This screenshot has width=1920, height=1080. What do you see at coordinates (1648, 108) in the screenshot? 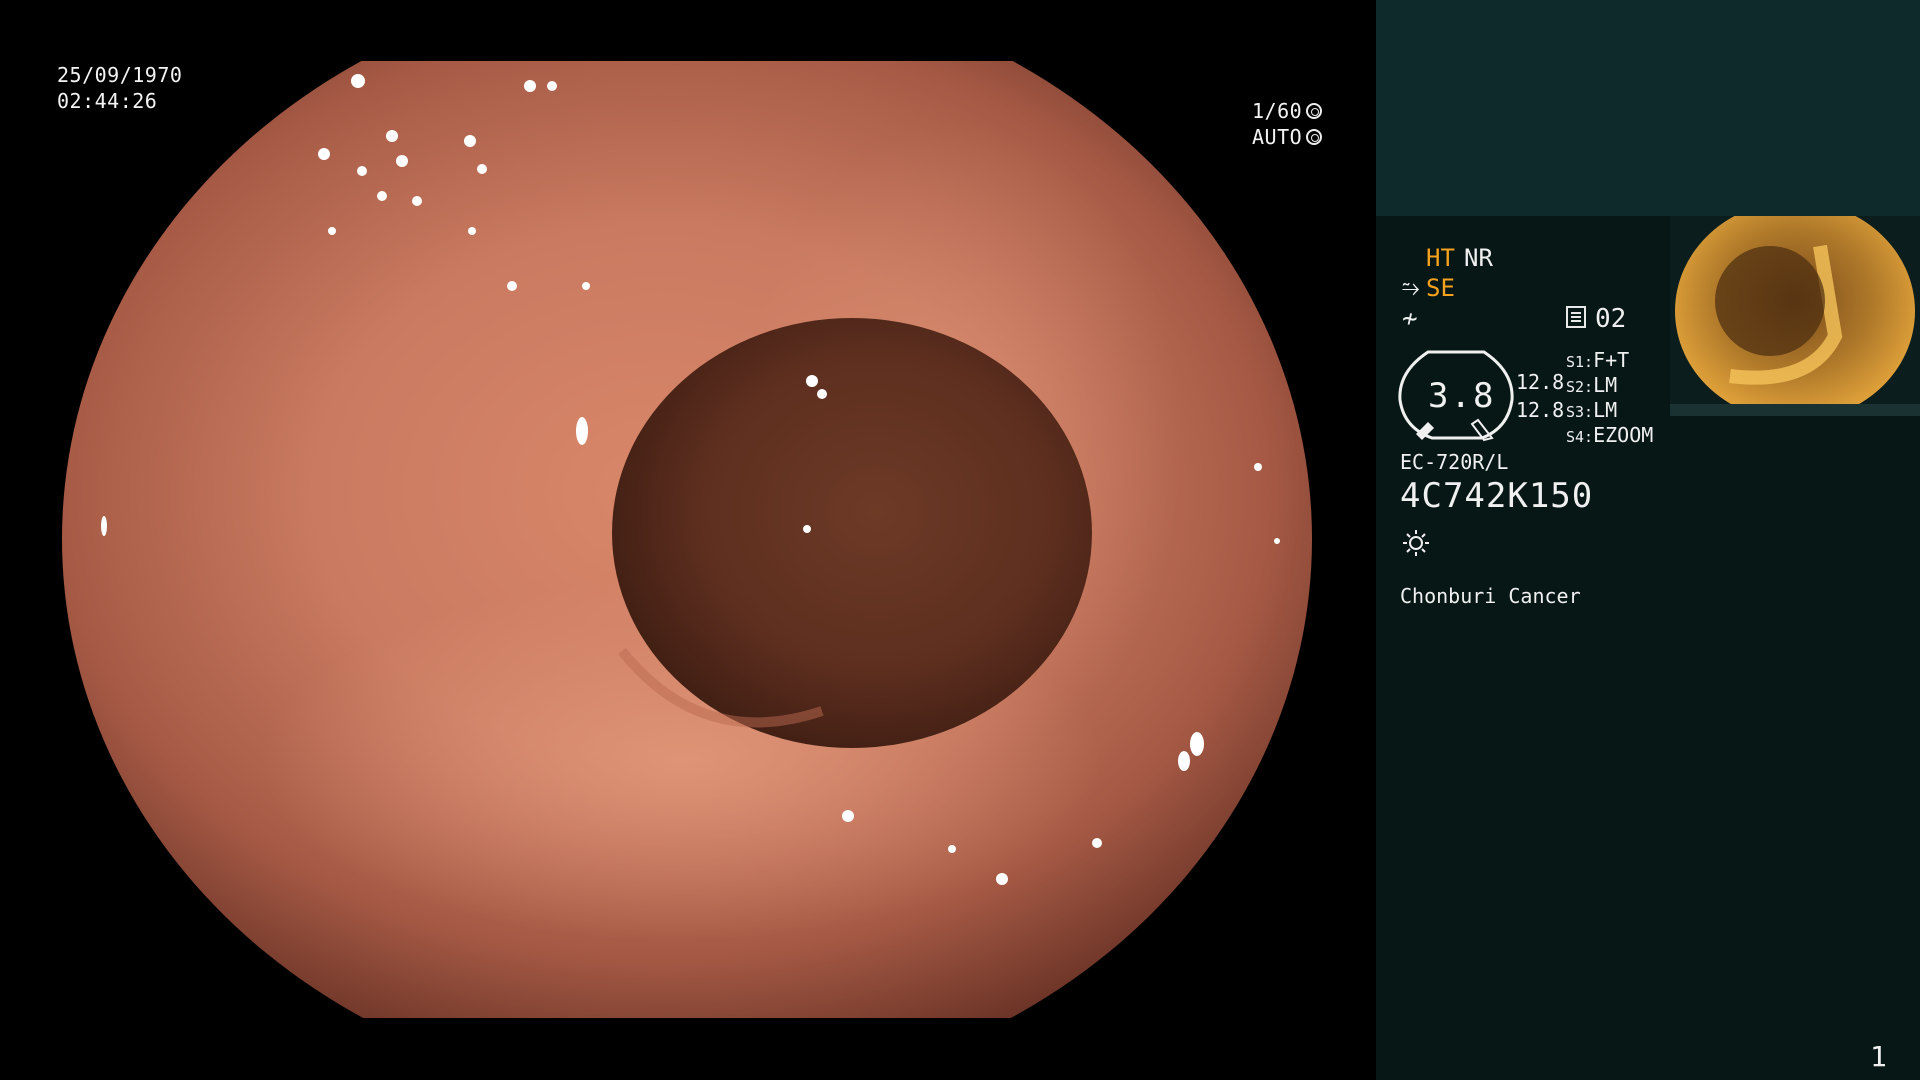
I see `side-panel-top` at bounding box center [1648, 108].